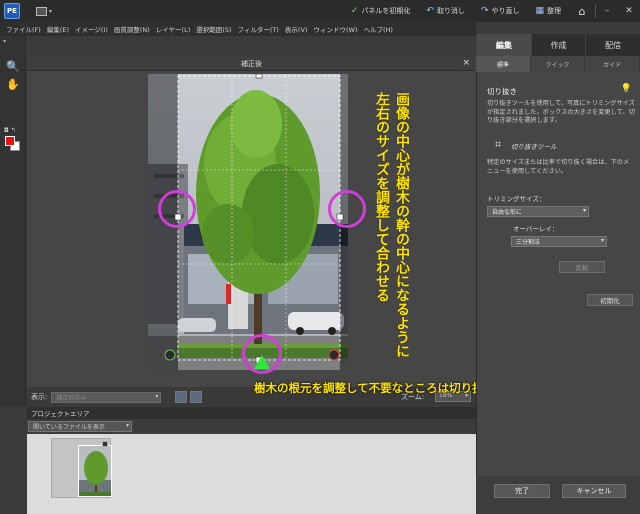  I want to click on redo-label: やり直し, so click(505, 11).